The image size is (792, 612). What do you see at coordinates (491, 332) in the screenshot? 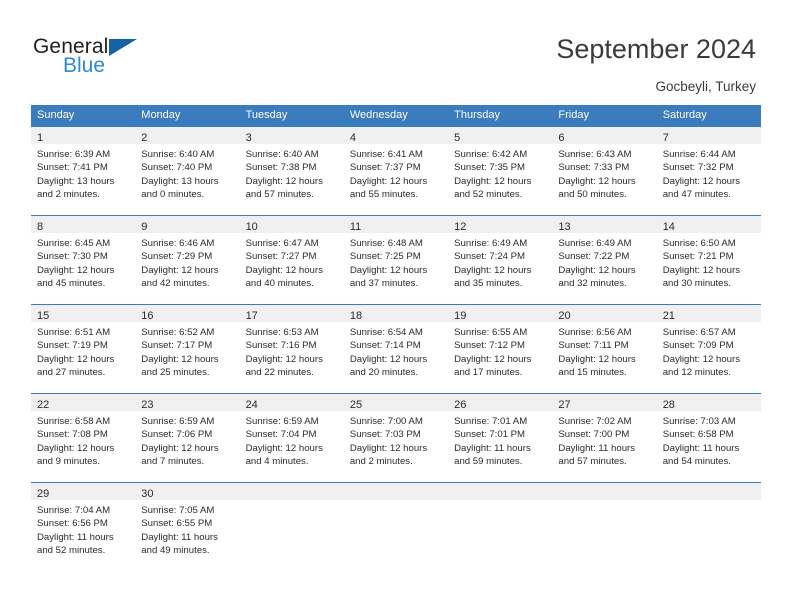
I see `sunrise-text: Sunrise: 6:55 AM` at bounding box center [491, 332].